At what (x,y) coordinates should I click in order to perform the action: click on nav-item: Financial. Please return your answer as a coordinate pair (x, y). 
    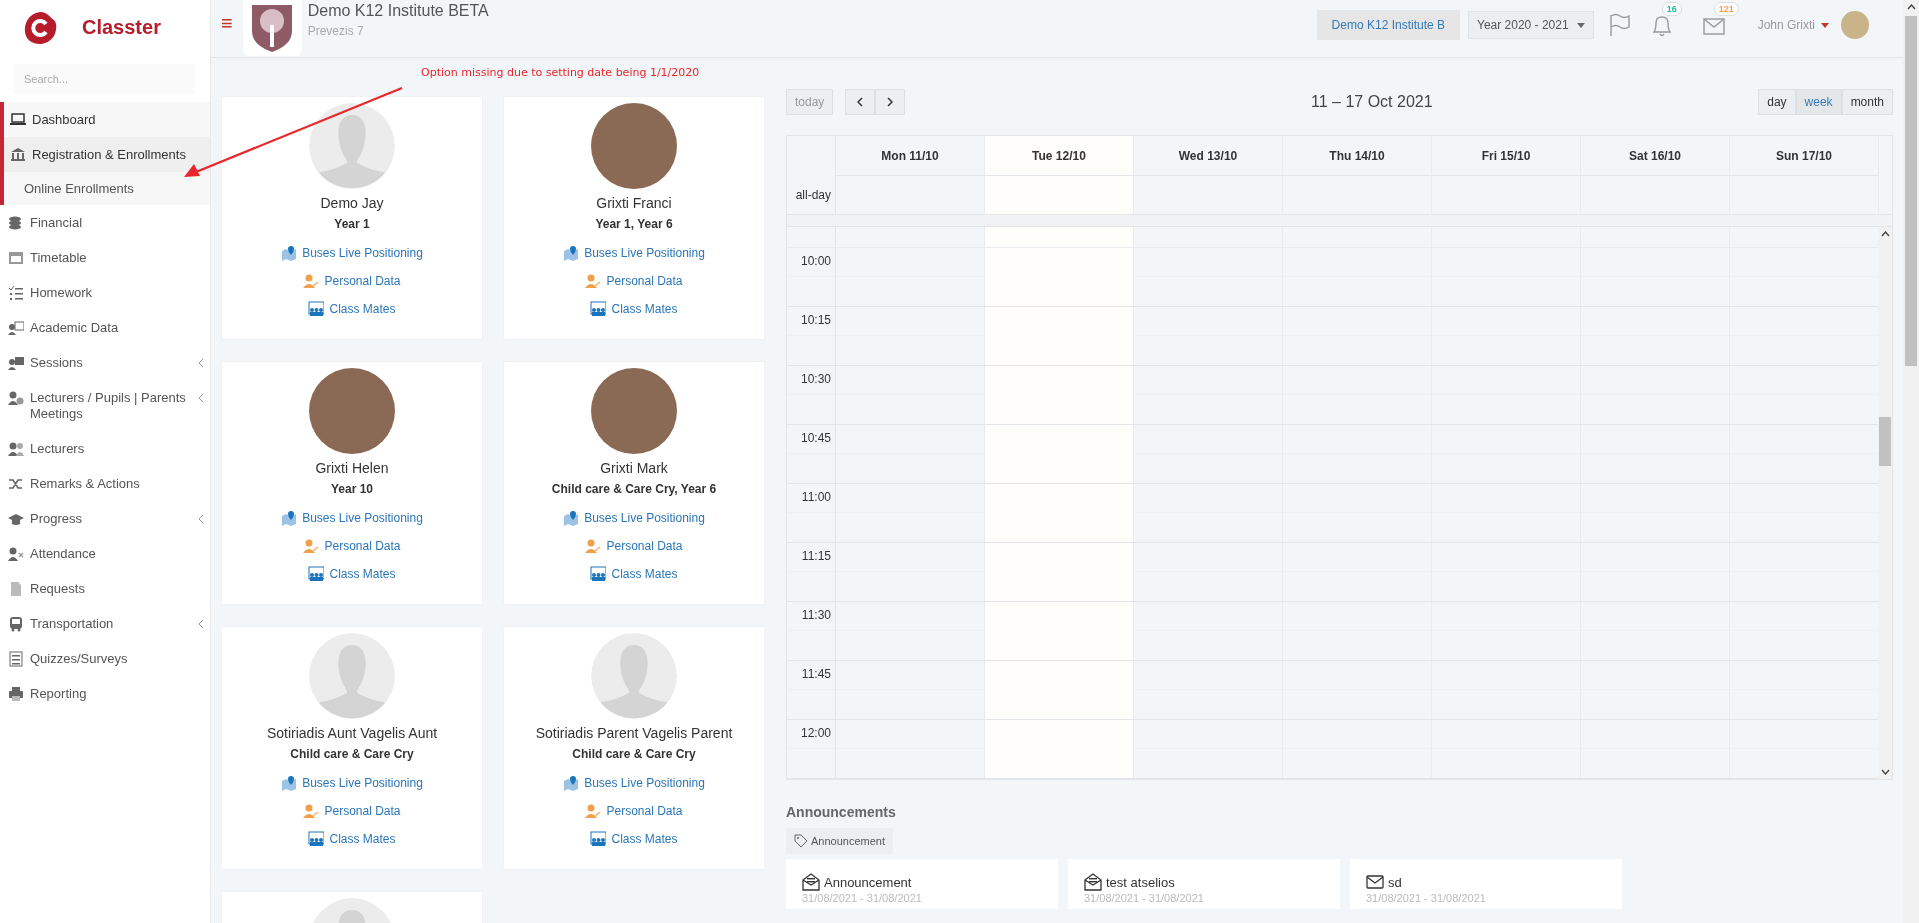
    Looking at the image, I should click on (105, 222).